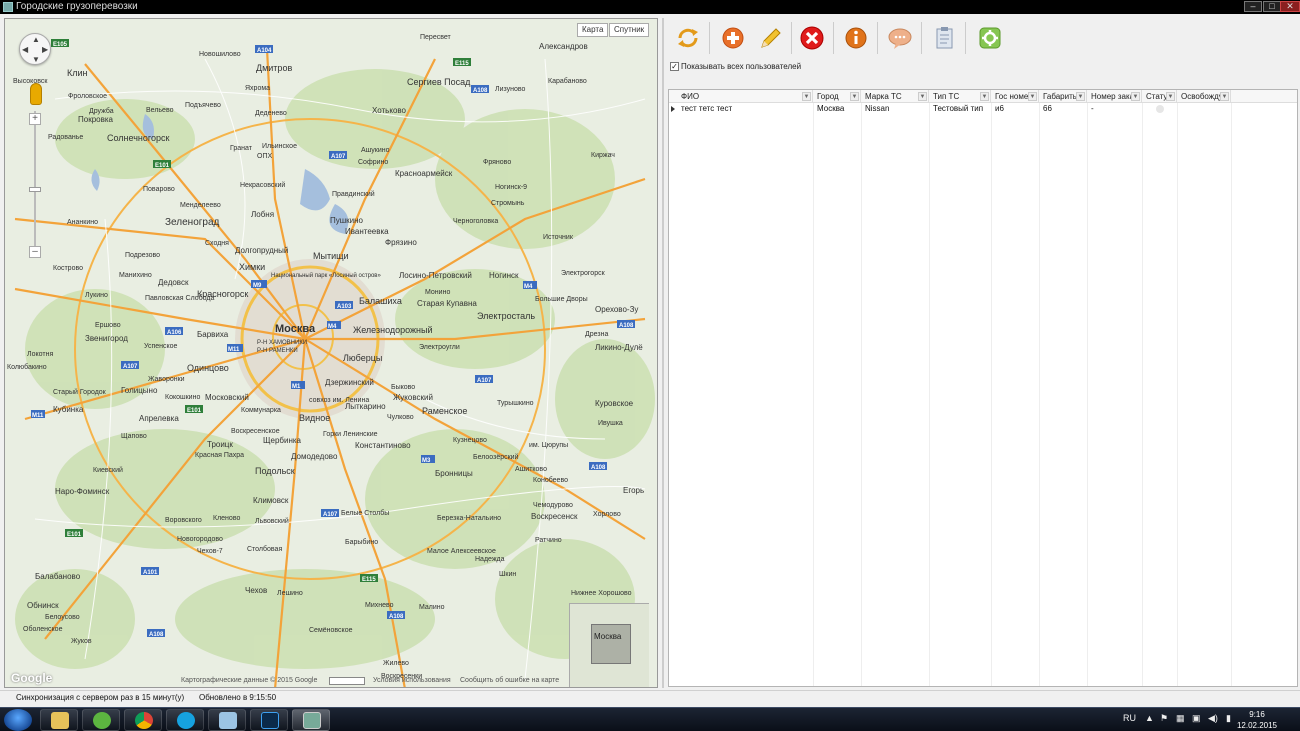 This screenshot has height=731, width=1300. I want to click on volume-icon: ◀), so click(1213, 718).